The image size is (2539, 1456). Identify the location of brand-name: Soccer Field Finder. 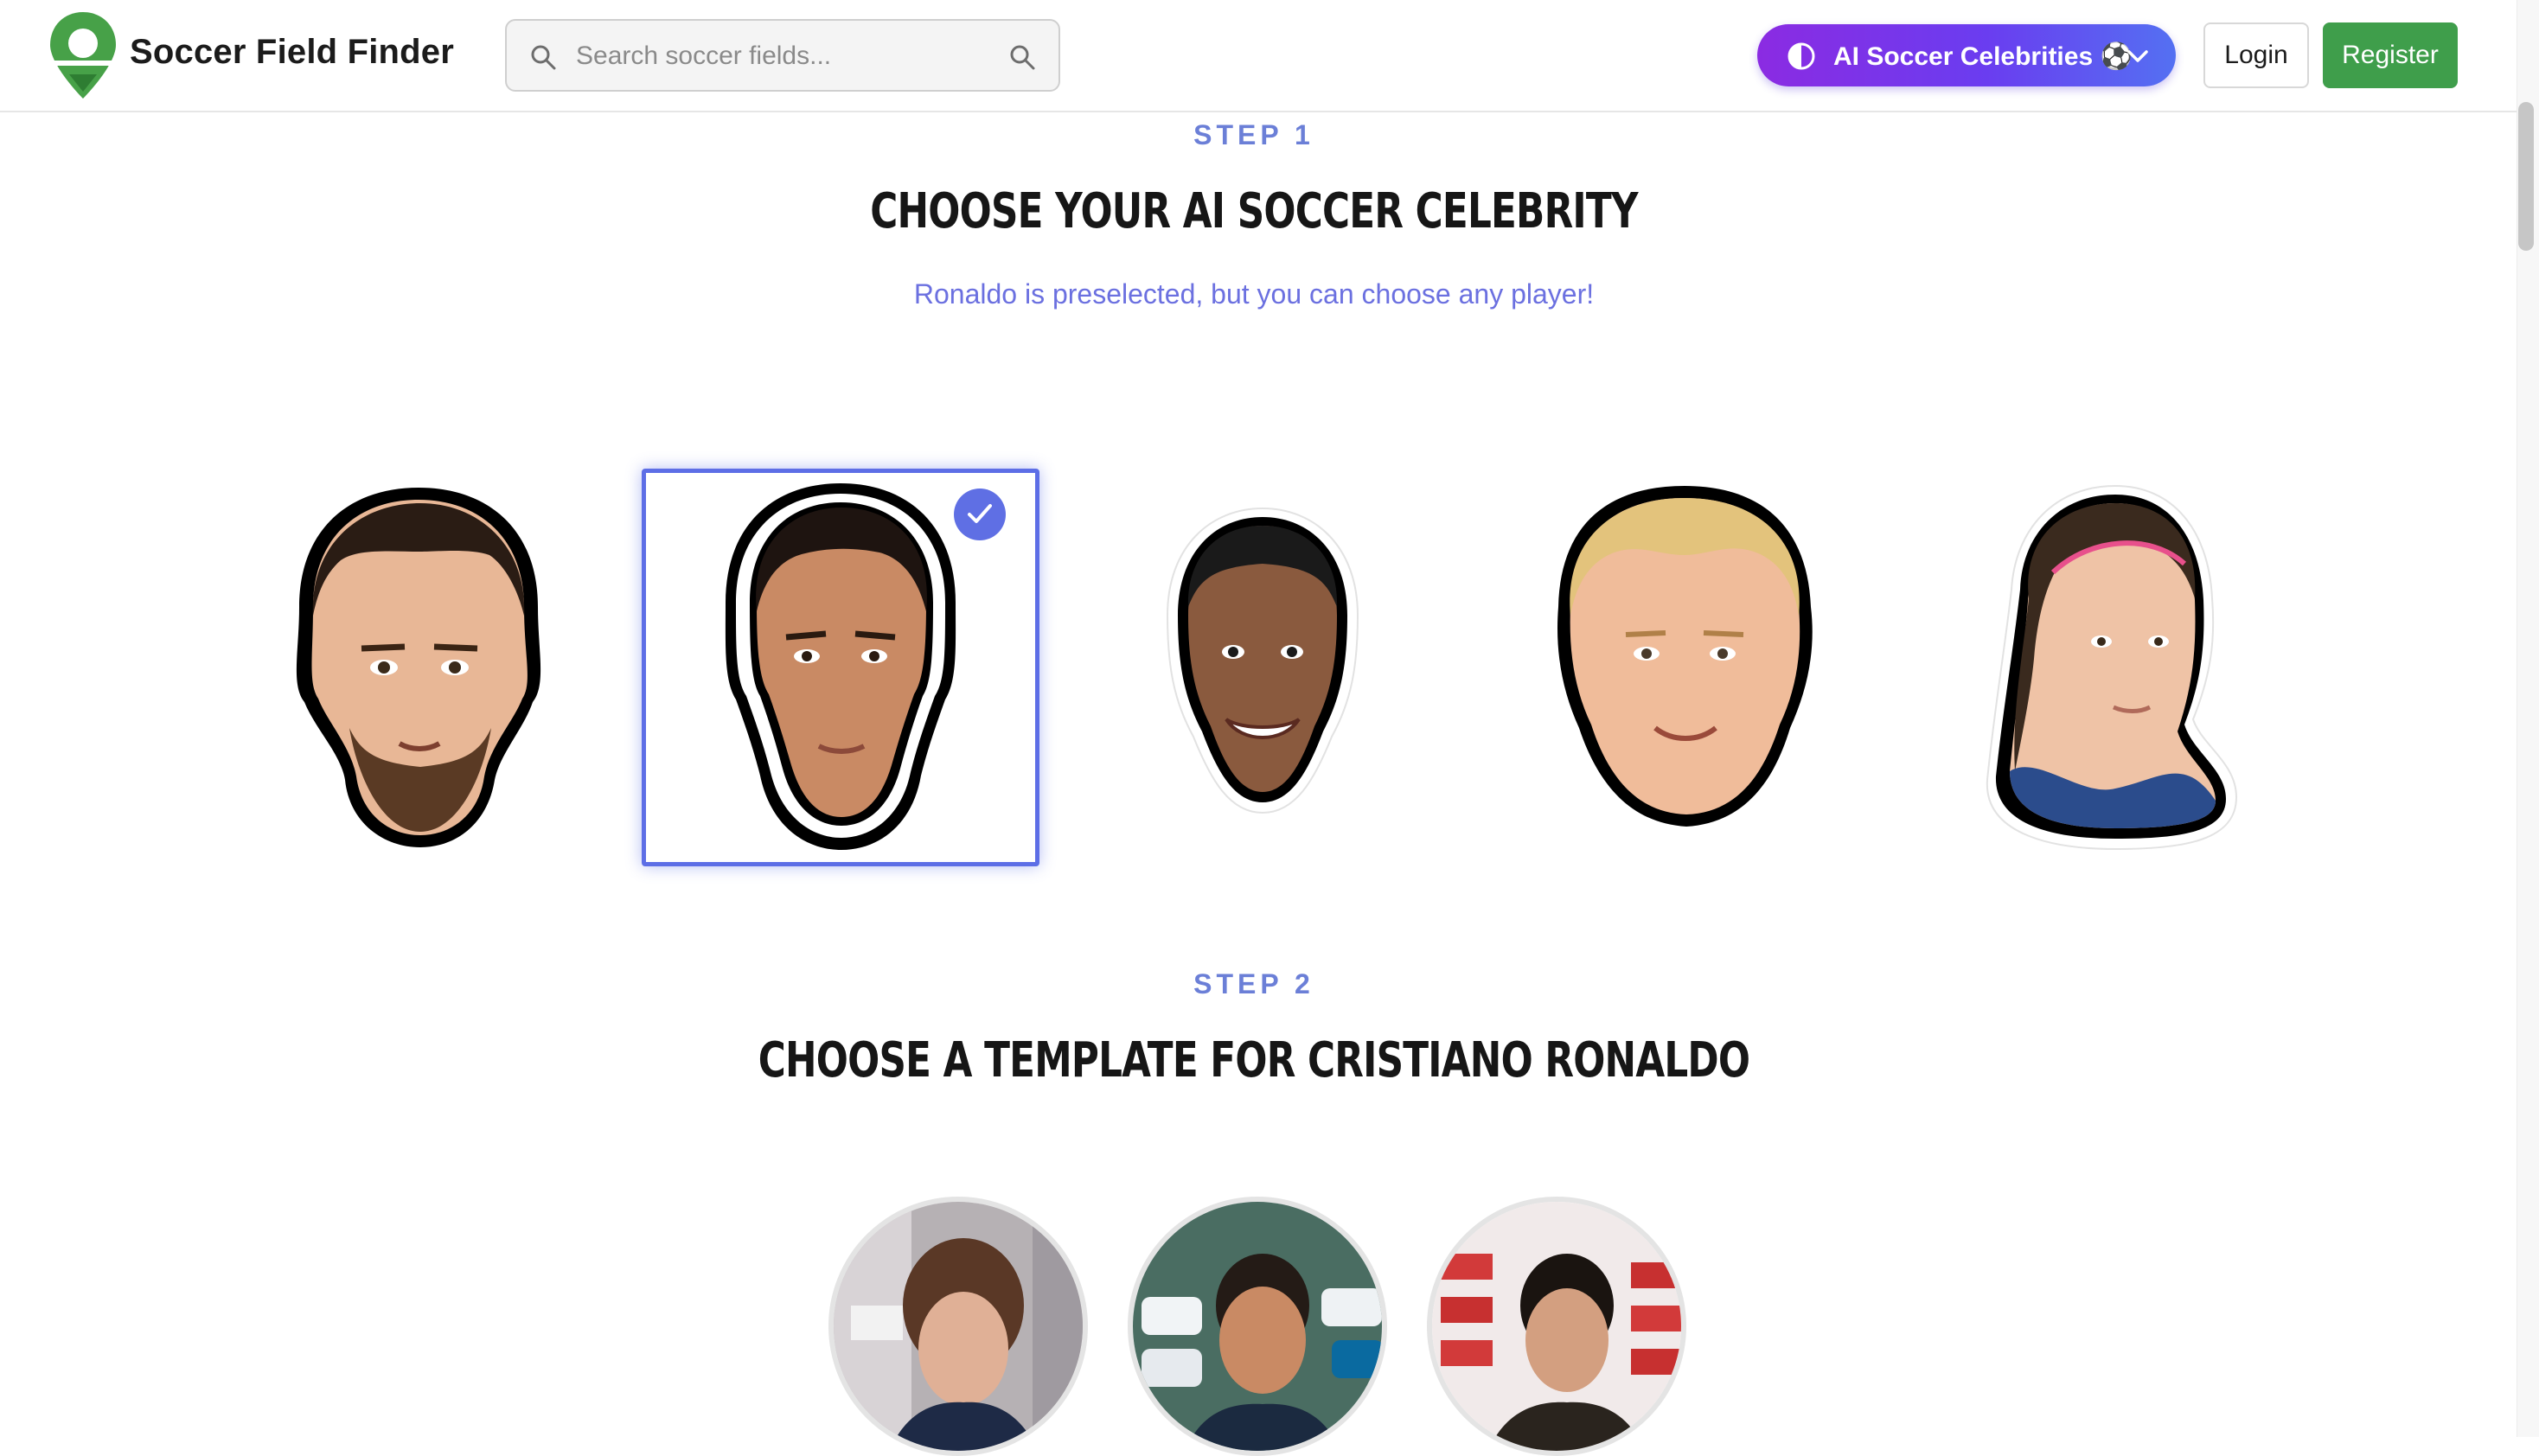
(292, 53).